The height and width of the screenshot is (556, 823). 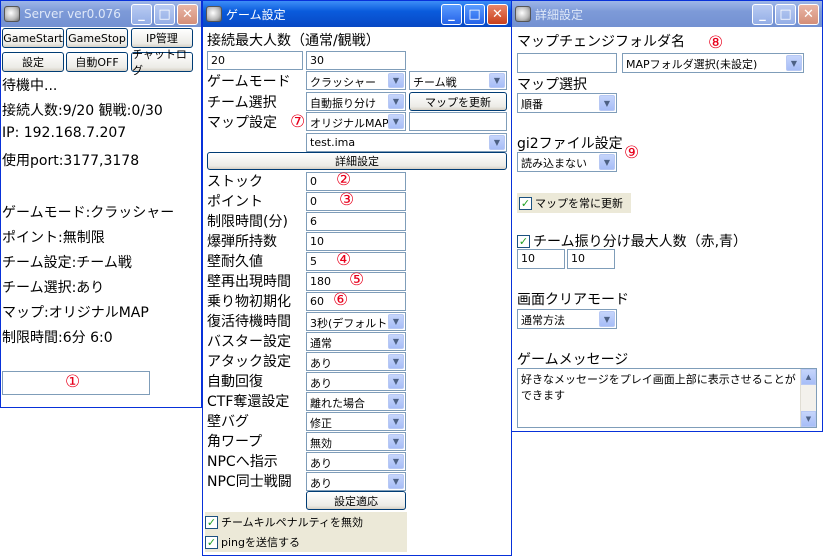 What do you see at coordinates (523, 14) in the screenshot?
I see `app-icon` at bounding box center [523, 14].